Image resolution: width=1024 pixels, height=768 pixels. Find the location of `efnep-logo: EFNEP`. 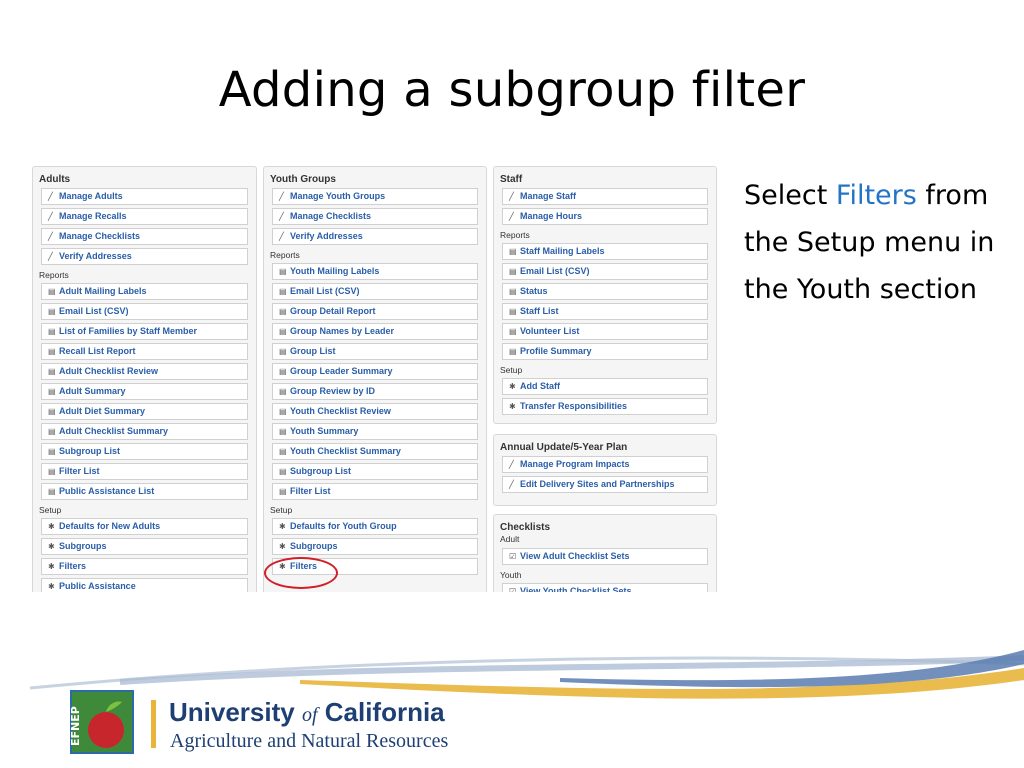

efnep-logo: EFNEP is located at coordinates (102, 722).